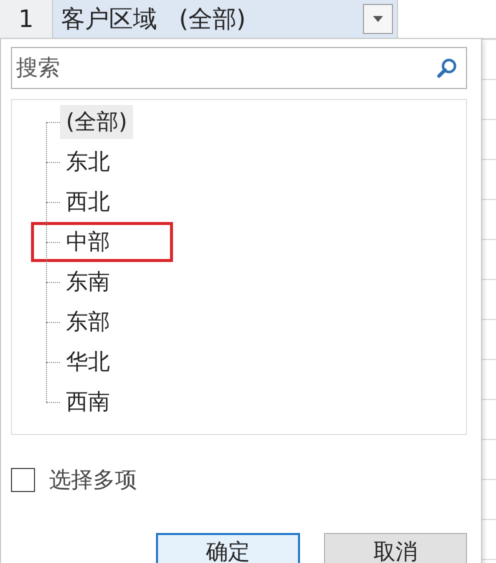  What do you see at coordinates (88, 402) in the screenshot?
I see `tree-item: 西南` at bounding box center [88, 402].